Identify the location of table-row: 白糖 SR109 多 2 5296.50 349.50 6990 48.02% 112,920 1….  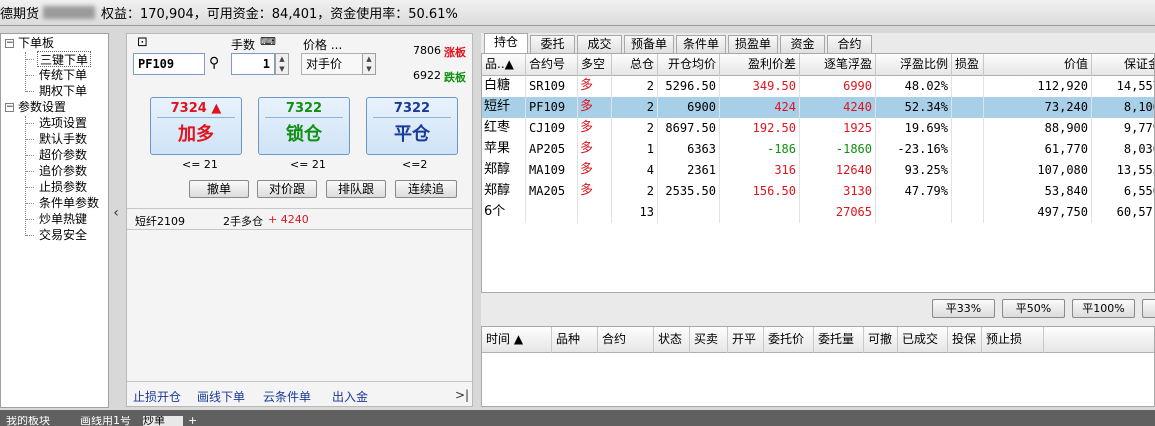
(818, 86).